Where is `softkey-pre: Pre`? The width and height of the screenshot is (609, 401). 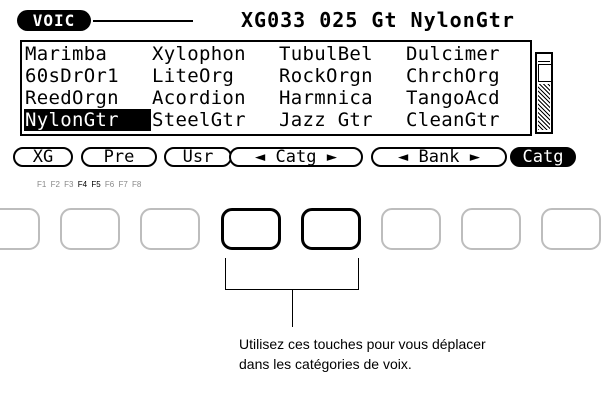 softkey-pre: Pre is located at coordinates (119, 157).